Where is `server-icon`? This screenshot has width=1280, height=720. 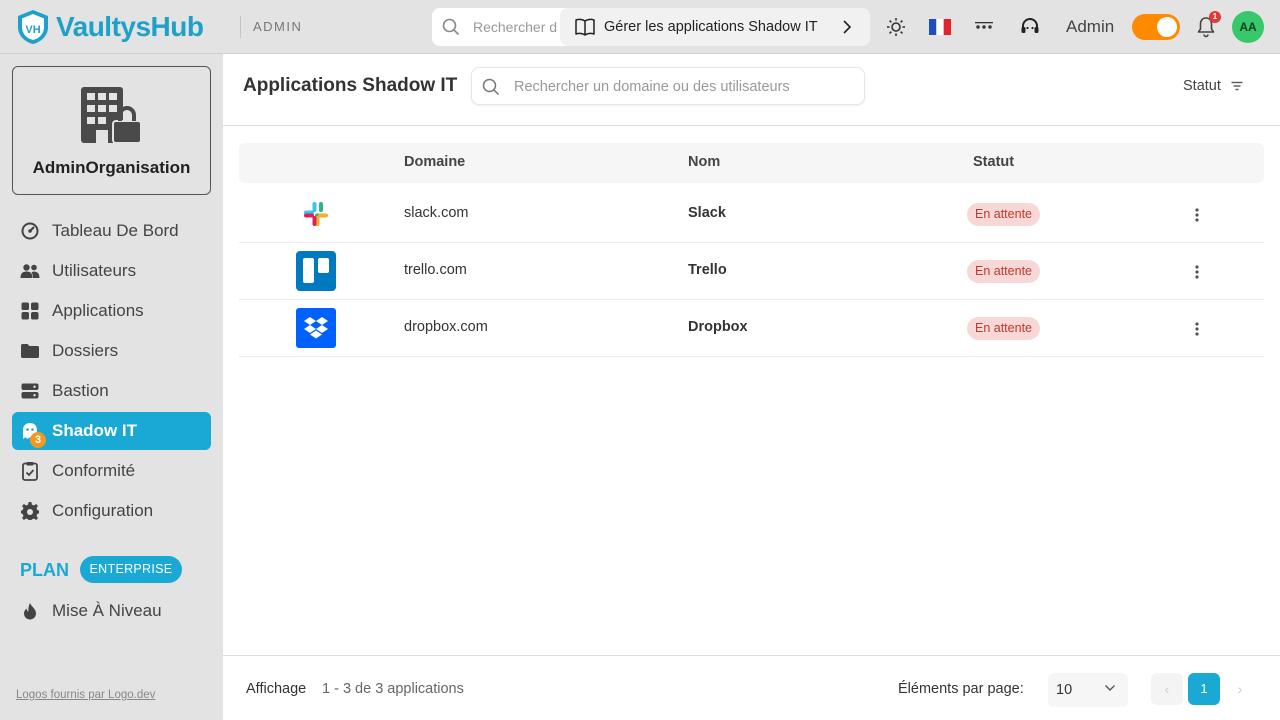 server-icon is located at coordinates (30, 391).